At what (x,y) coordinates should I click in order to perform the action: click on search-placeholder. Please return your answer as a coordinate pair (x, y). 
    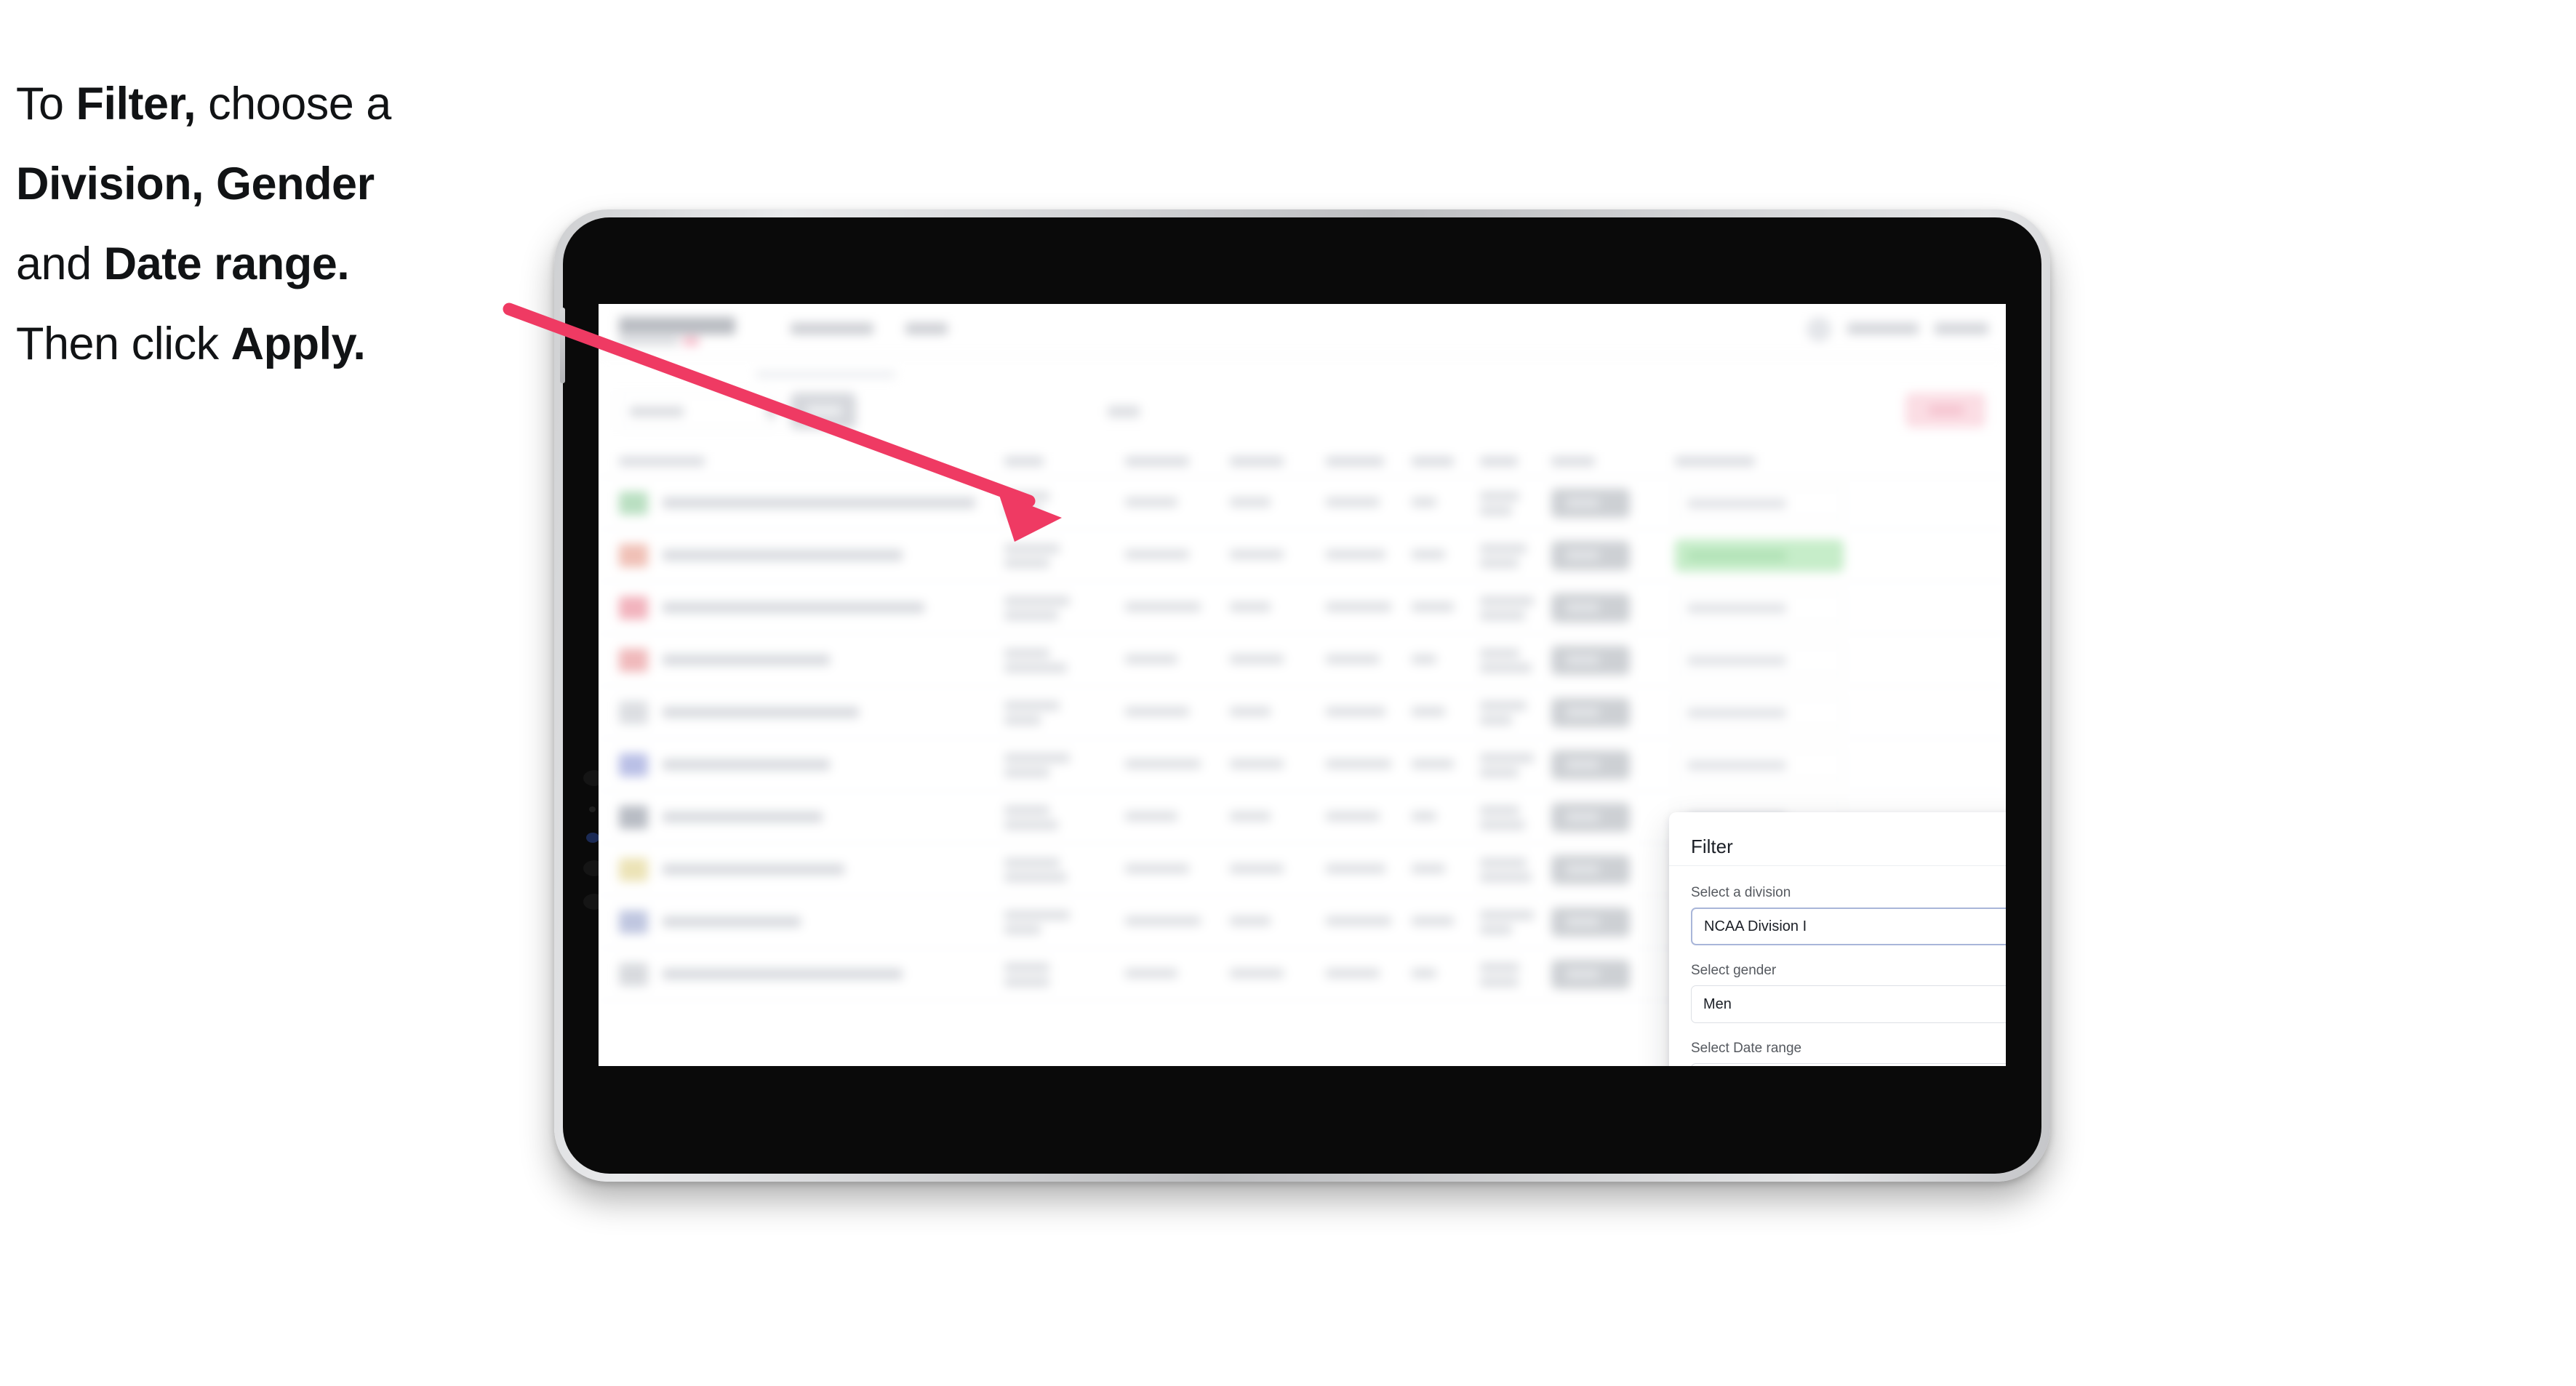
    Looking at the image, I should click on (657, 411).